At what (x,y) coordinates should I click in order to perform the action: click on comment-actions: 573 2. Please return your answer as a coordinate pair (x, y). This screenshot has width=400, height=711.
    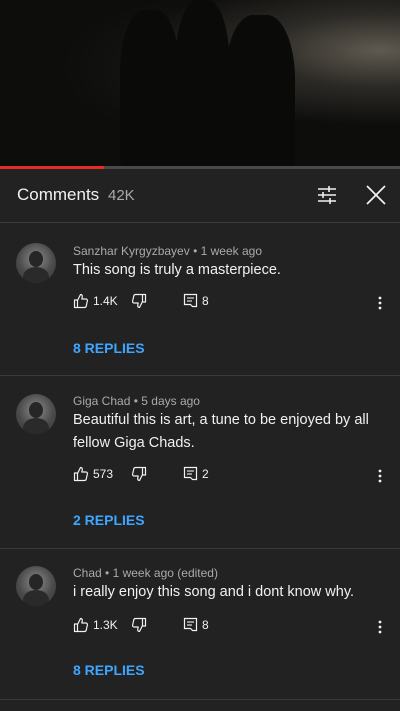
    Looking at the image, I should click on (233, 476).